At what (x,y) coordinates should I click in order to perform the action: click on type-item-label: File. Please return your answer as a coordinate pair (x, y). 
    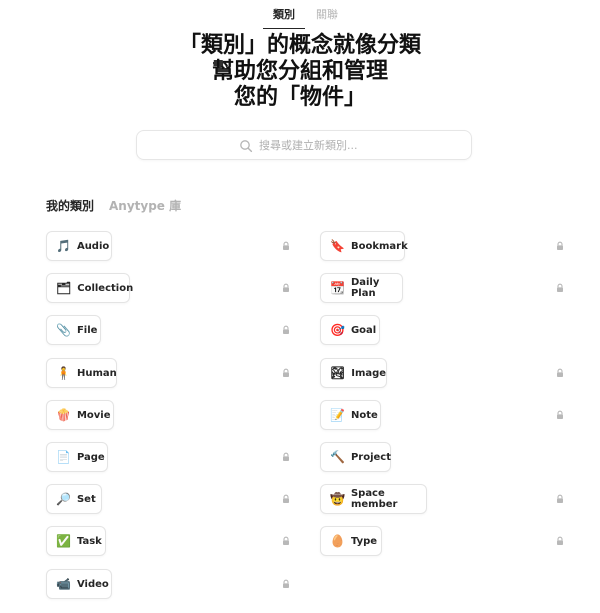
    Looking at the image, I should click on (87, 330).